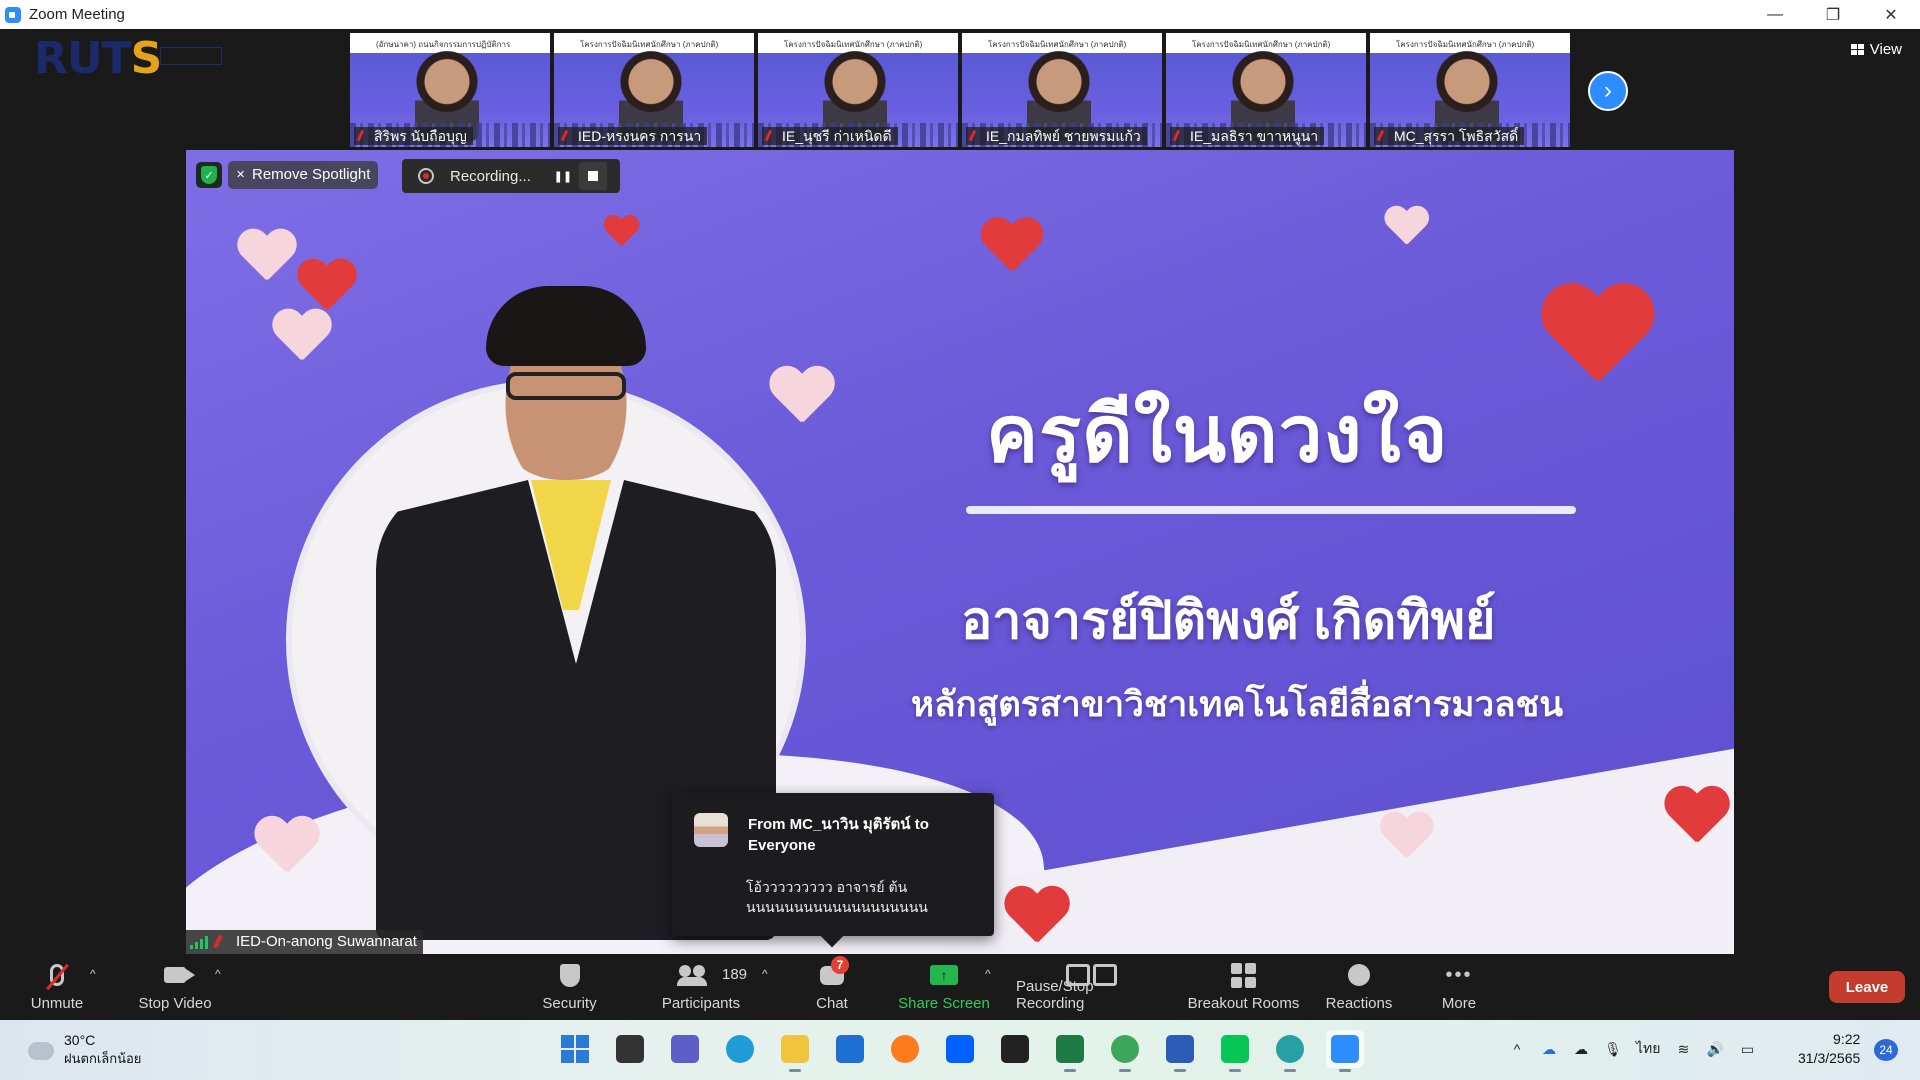  What do you see at coordinates (80, 1040) in the screenshot?
I see `weather-temperature: 30°C` at bounding box center [80, 1040].